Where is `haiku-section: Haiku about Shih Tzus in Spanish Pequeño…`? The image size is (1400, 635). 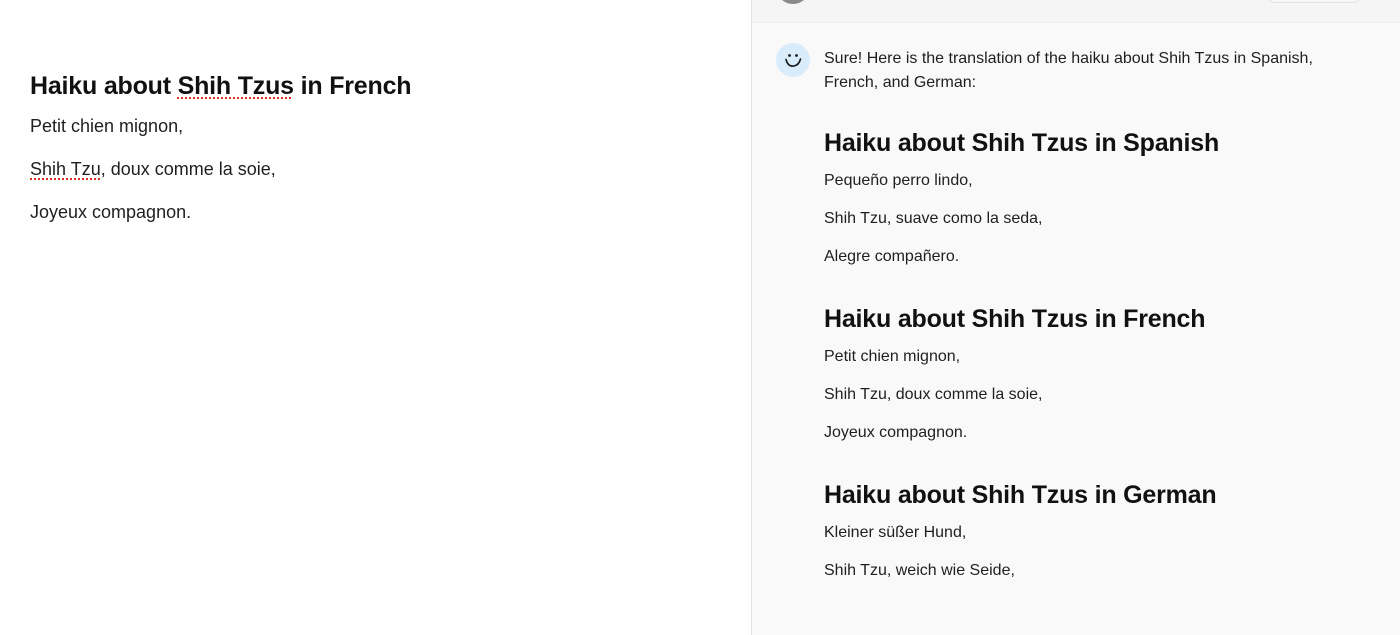
haiku-section: Haiku about Shih Tzus in Spanish Pequeño… is located at coordinates (1096, 198).